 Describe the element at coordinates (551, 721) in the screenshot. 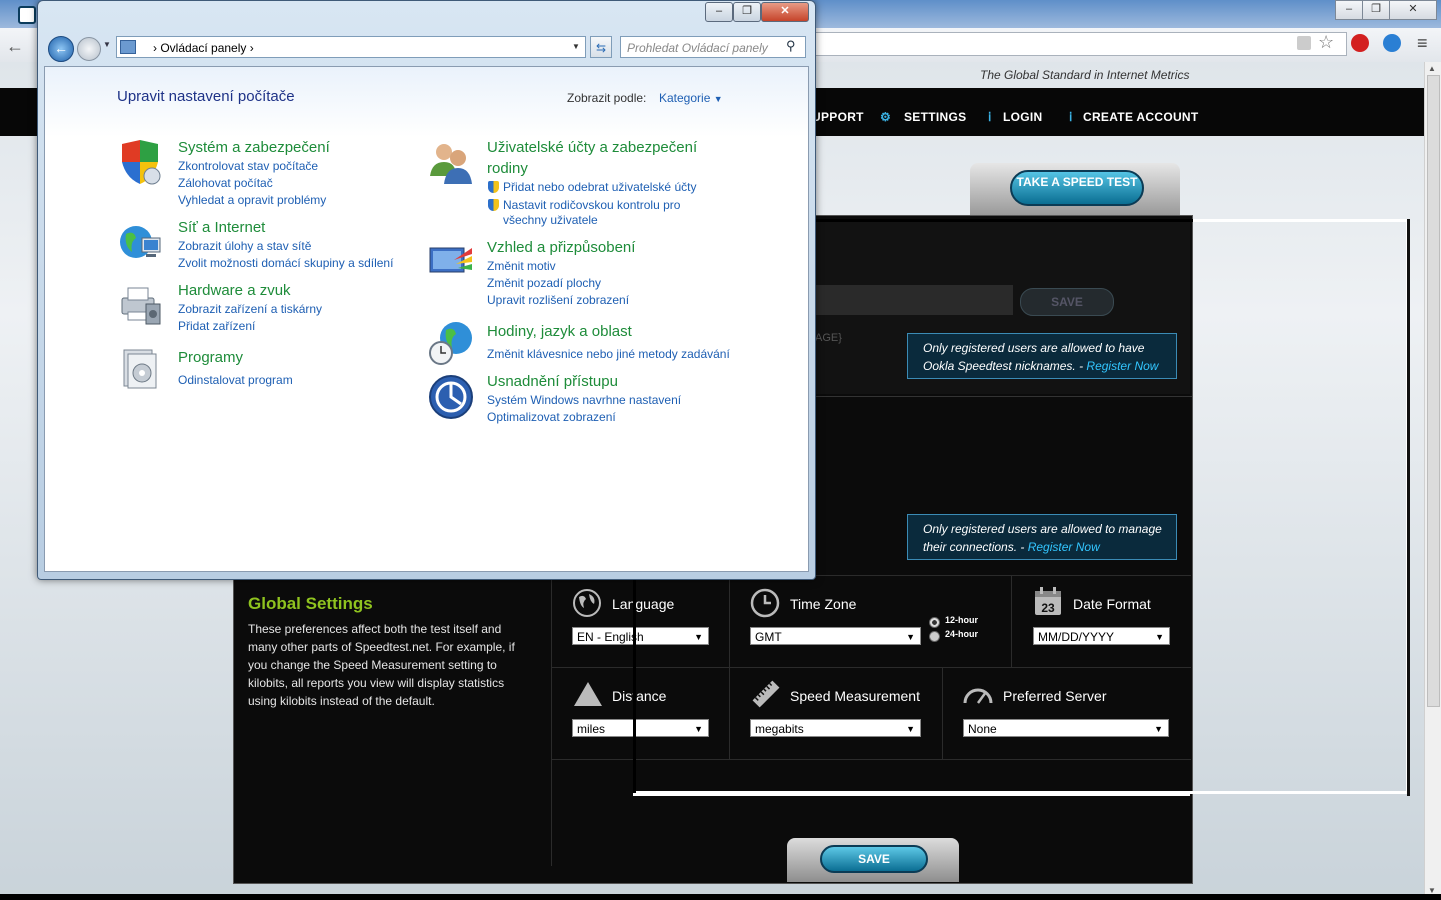

I see `divider` at that location.